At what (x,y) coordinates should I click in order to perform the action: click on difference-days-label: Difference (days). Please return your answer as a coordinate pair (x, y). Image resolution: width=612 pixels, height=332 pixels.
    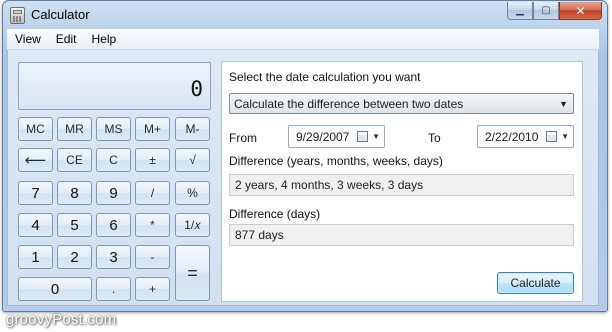
    Looking at the image, I should click on (275, 214).